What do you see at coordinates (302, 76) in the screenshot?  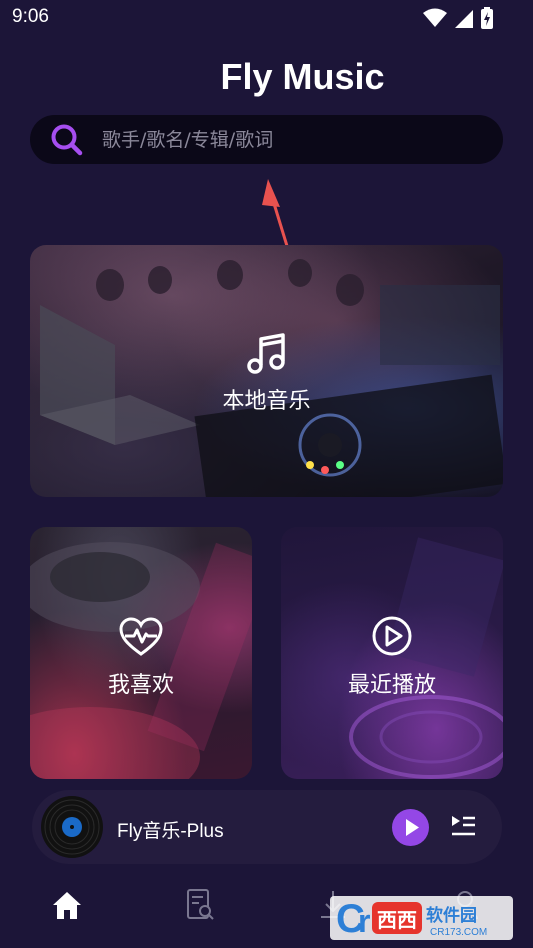 I see `app-title: Fly Music` at bounding box center [302, 76].